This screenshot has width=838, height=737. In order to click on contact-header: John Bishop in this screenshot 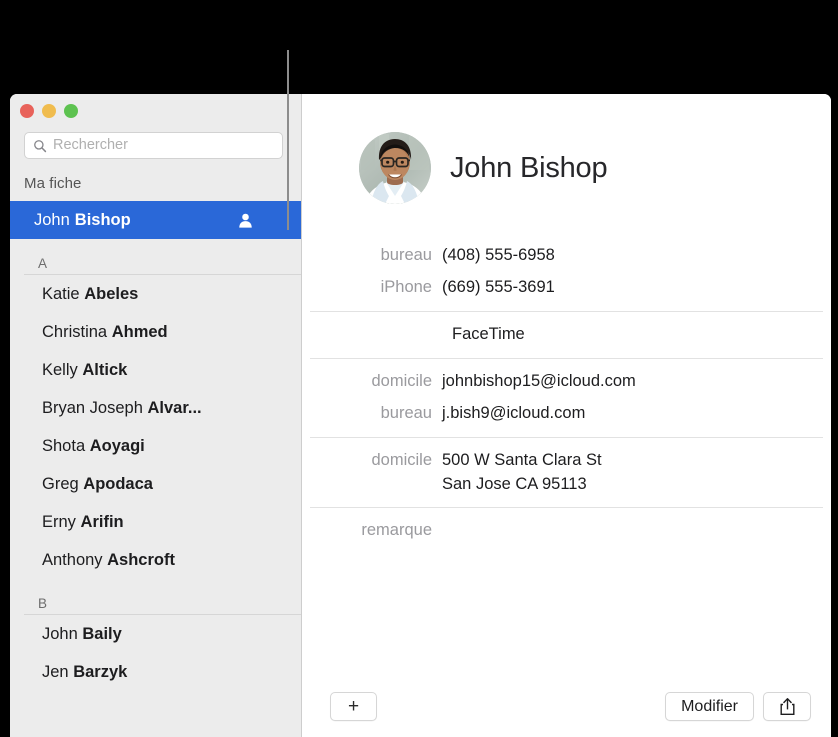, I will do `click(566, 168)`.